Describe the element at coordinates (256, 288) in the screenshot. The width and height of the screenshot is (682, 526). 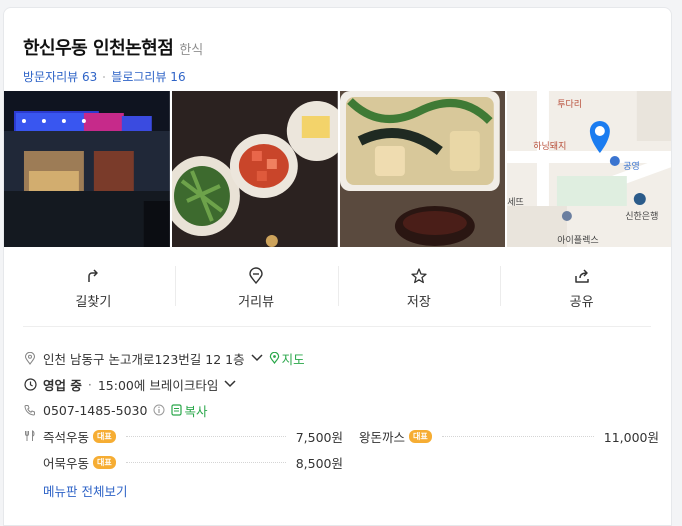
I see `street-view-button: 거리뷰` at that location.